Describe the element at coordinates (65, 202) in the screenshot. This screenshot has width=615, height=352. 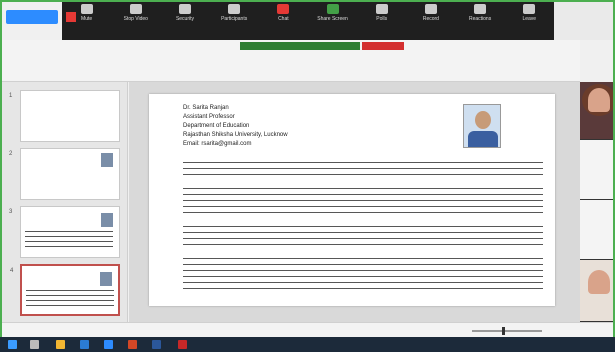
I see `slide-thumbnails: 1 2 3 4` at that location.